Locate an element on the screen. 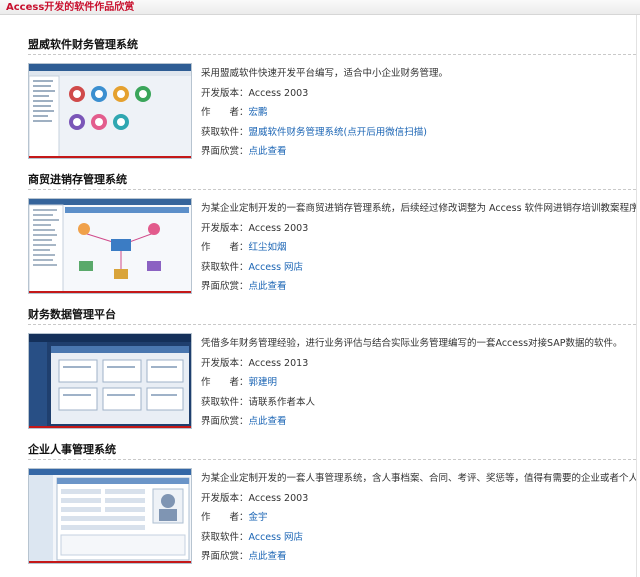  get-value: 请联系作者本人 is located at coordinates (282, 402).